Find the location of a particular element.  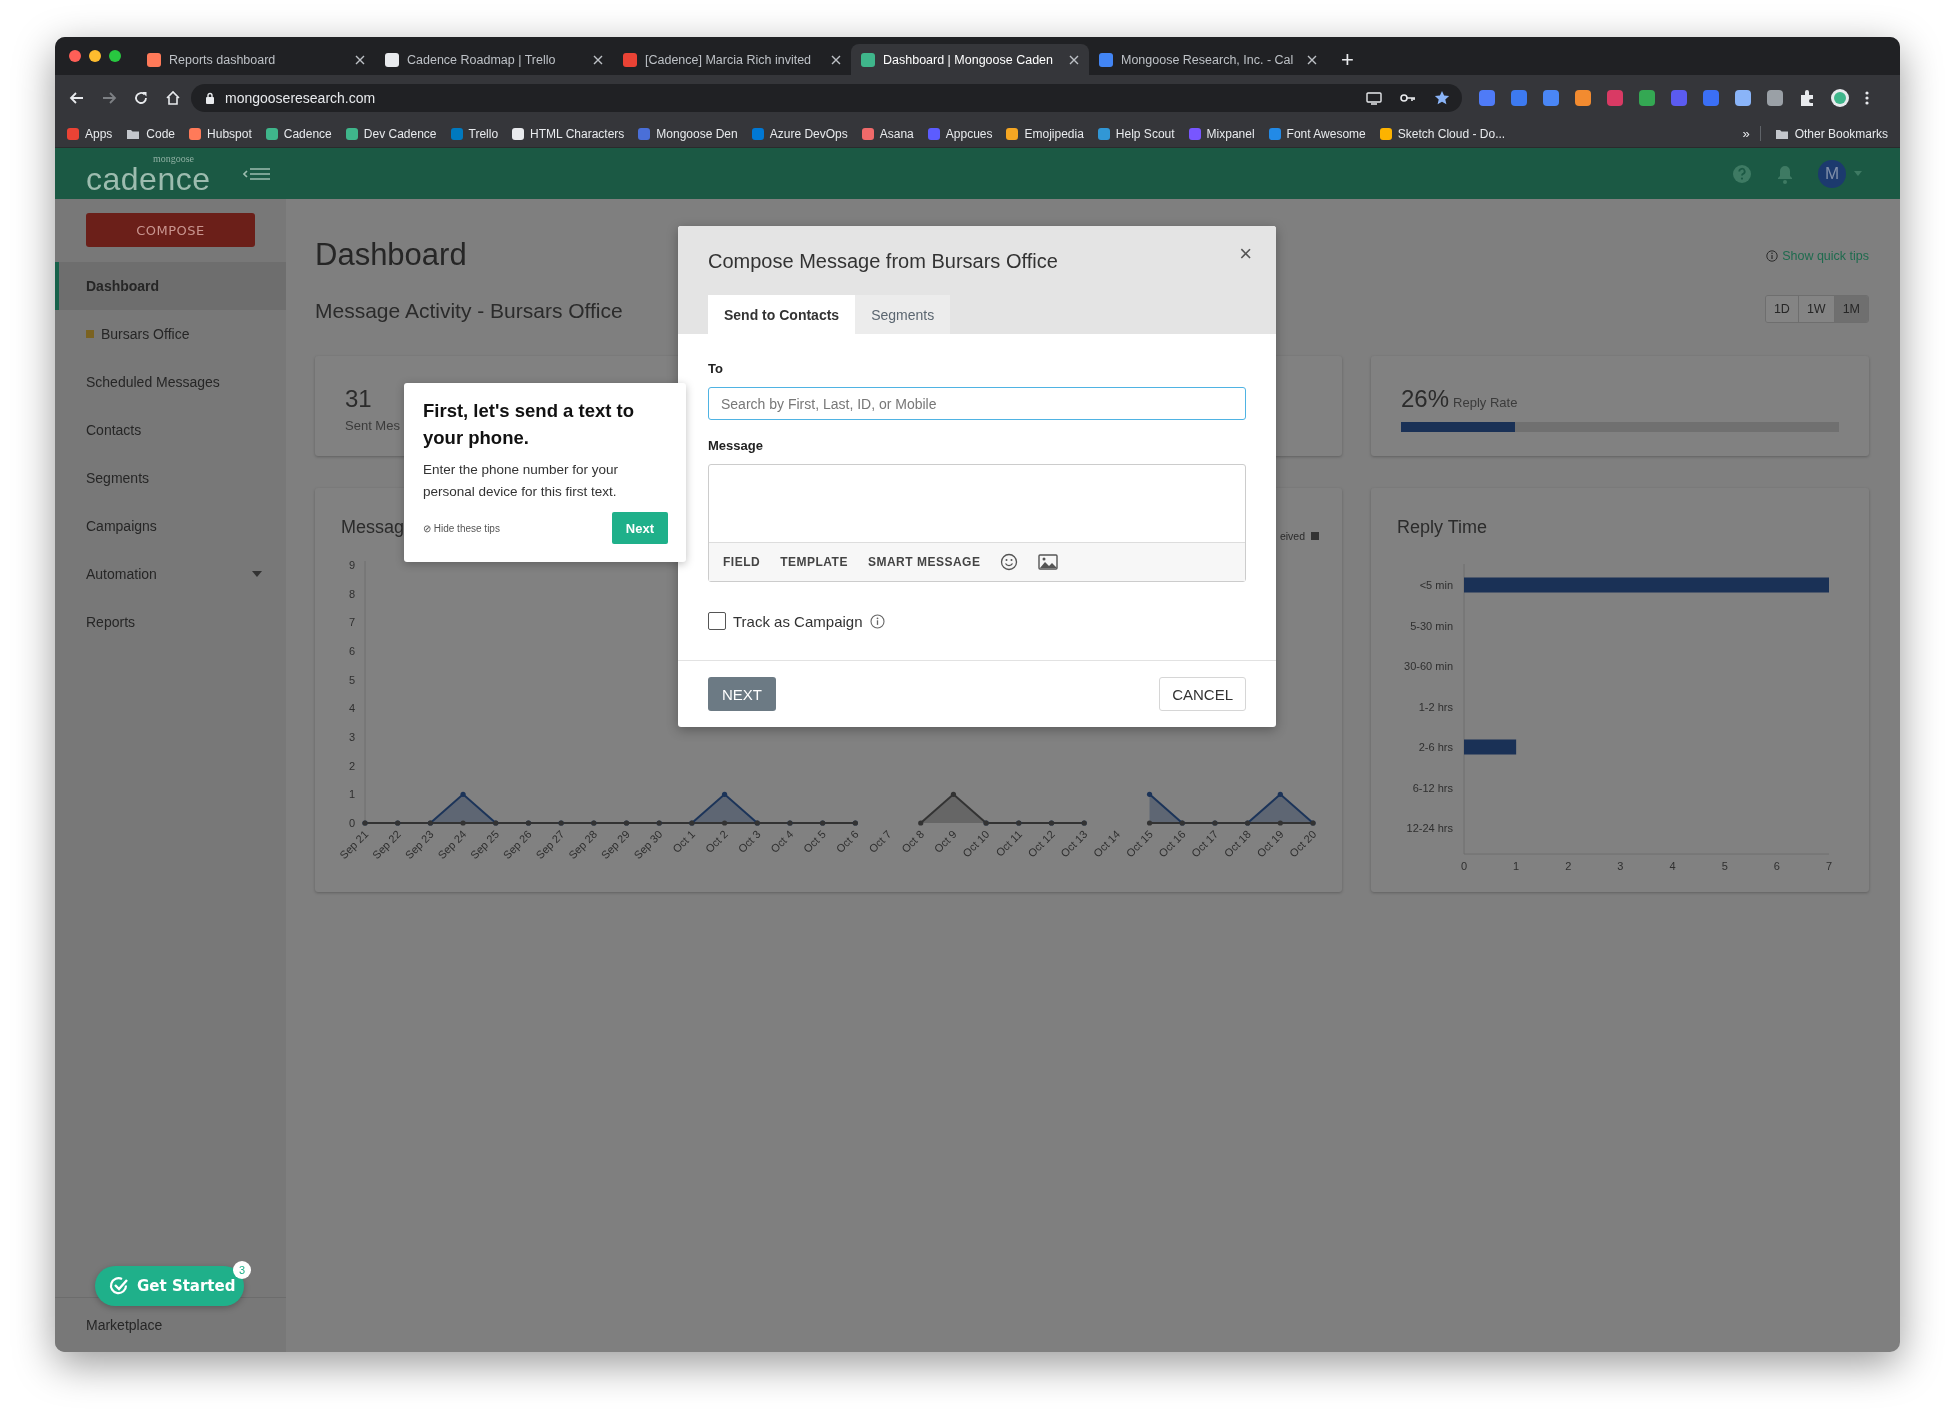

bookmark: Font Awesome is located at coordinates (1317, 133).